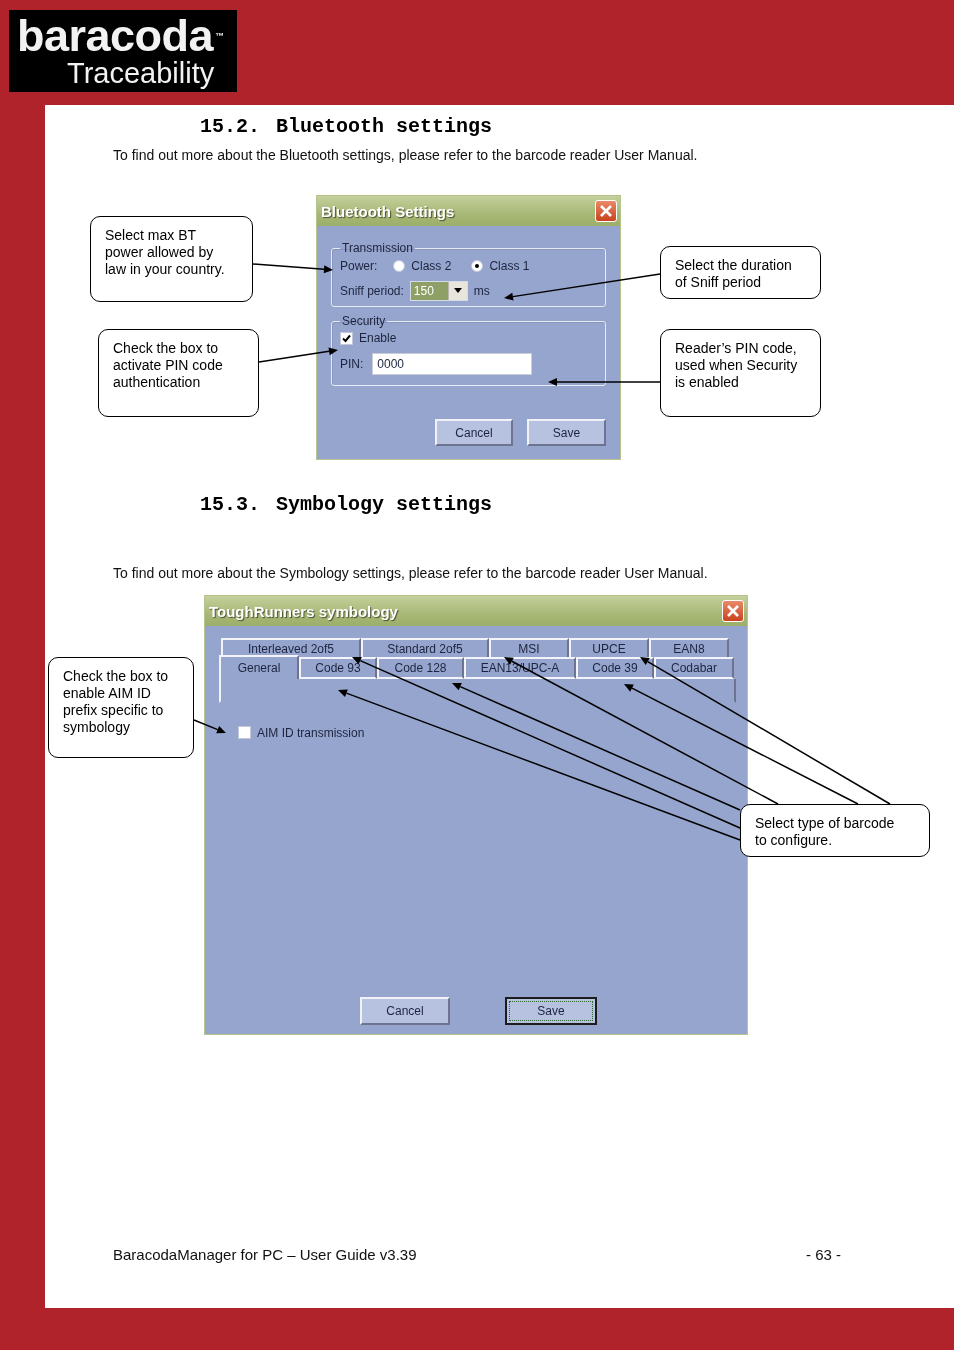 The image size is (954, 1350). What do you see at coordinates (425, 648) in the screenshot?
I see `tab: Standard 2of5` at bounding box center [425, 648].